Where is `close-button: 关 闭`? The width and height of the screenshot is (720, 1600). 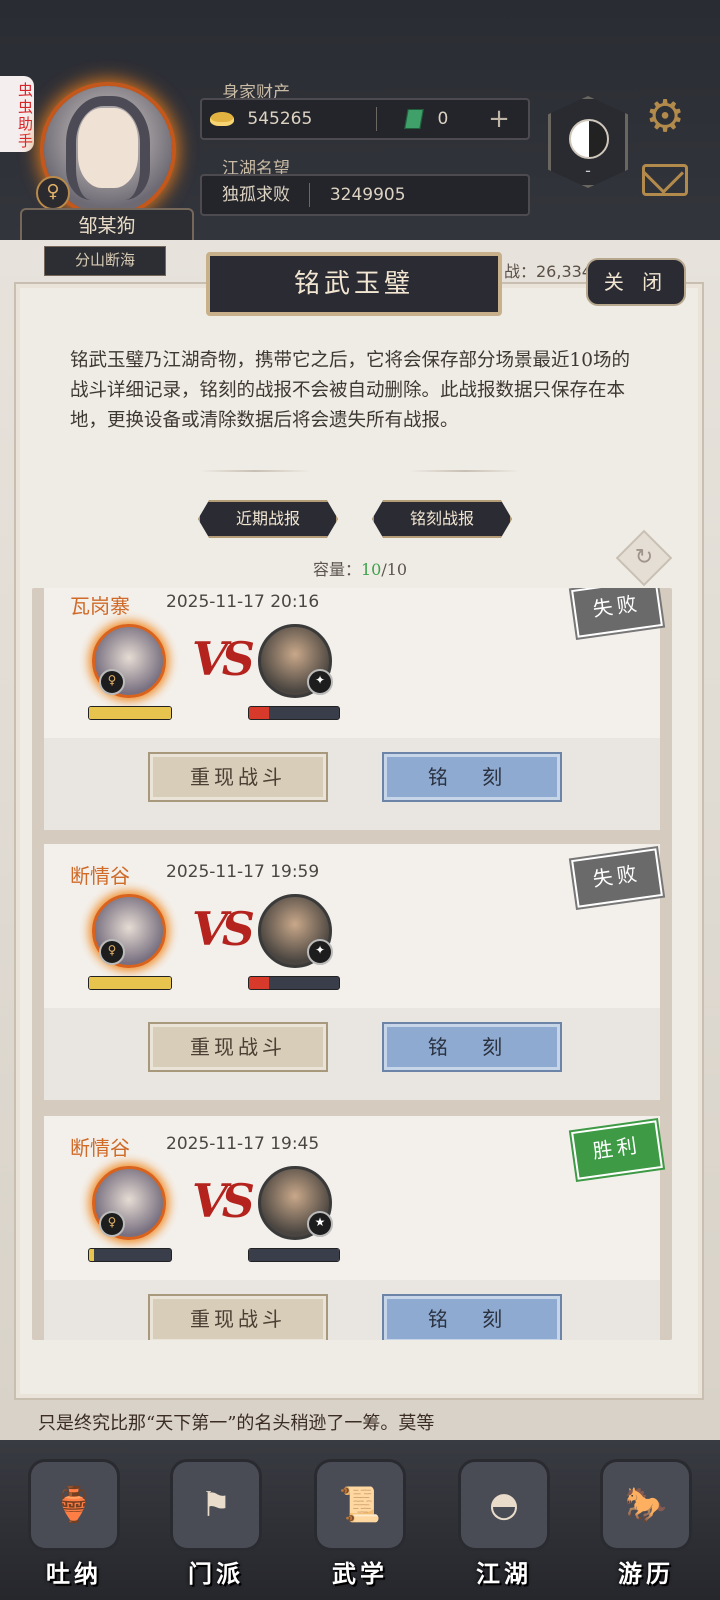 close-button: 关 闭 is located at coordinates (636, 282).